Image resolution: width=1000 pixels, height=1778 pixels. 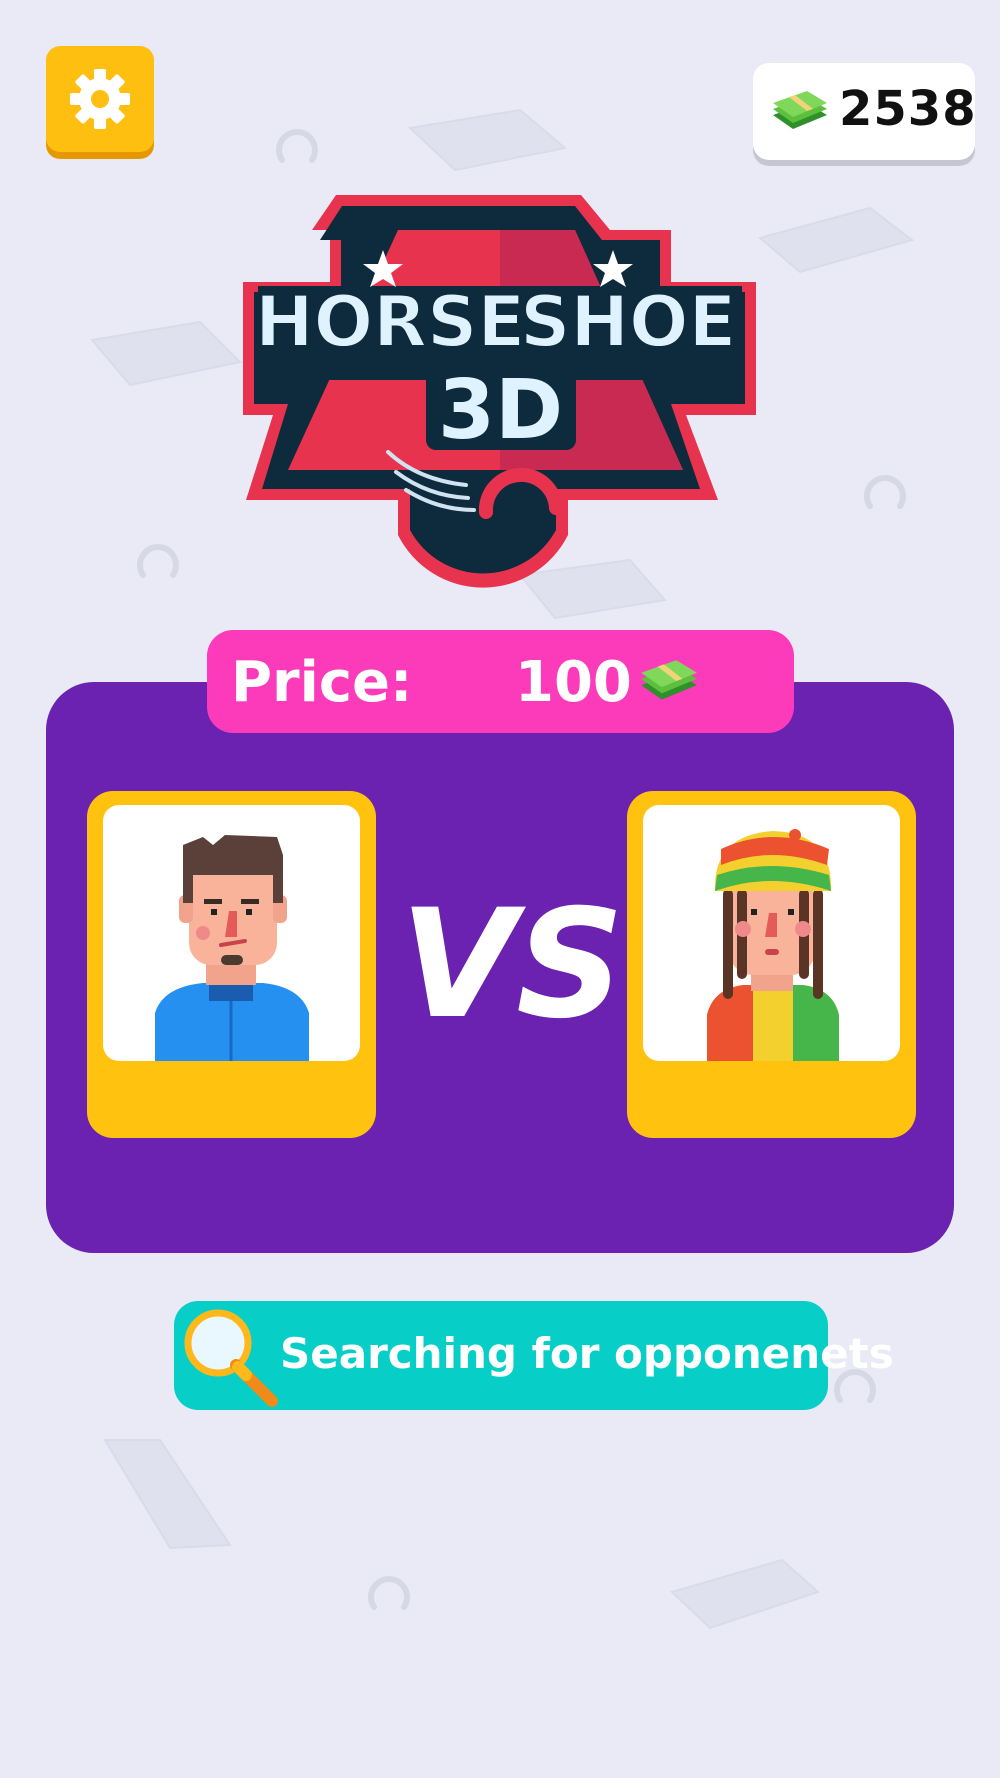 I want to click on searching-status: Searching for opponenets, so click(x=534, y=1355).